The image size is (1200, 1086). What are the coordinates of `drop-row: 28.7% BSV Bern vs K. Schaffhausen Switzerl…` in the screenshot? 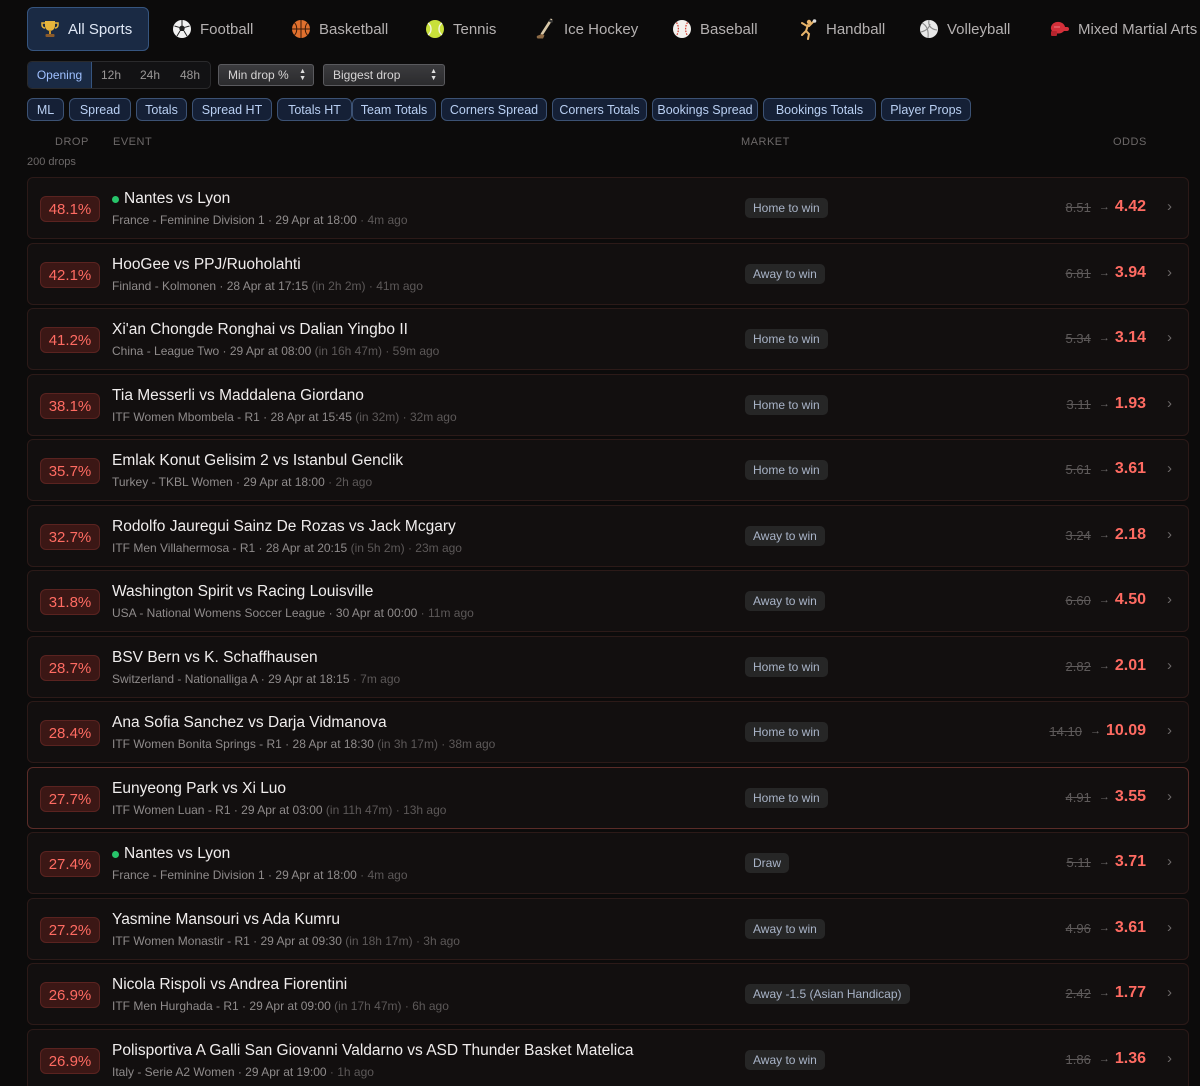 It's located at (608, 667).